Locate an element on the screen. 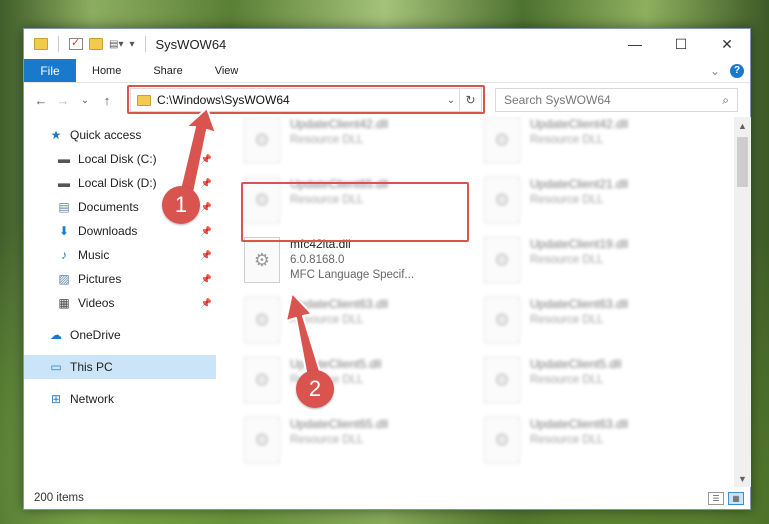  sidebar-item-label: This PC is located at coordinates (91, 367).